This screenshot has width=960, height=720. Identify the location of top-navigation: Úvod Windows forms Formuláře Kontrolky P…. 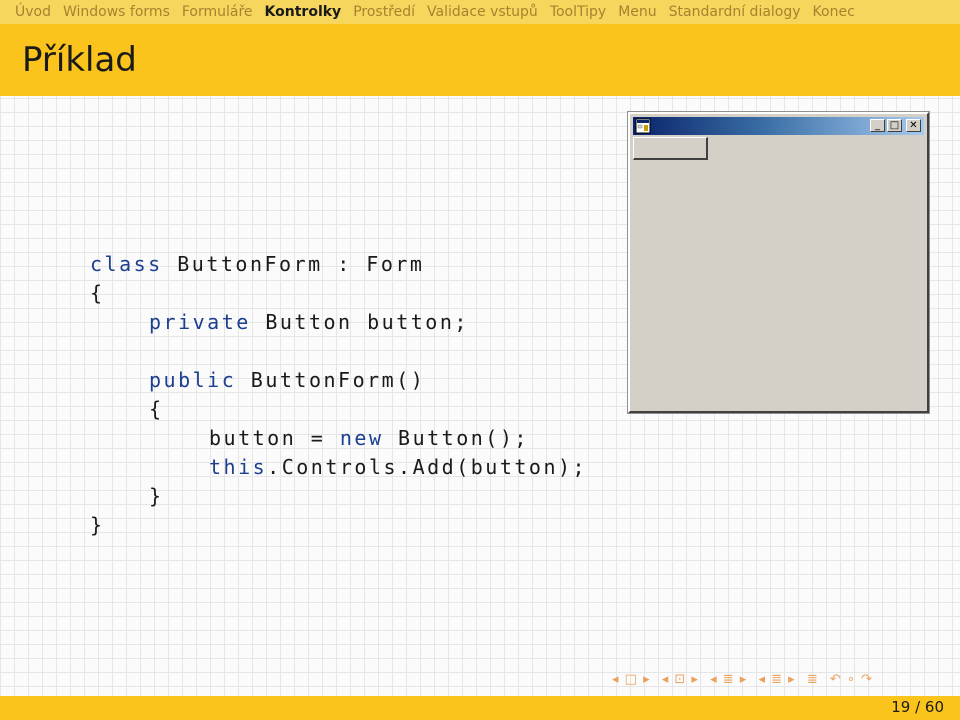
(480, 12).